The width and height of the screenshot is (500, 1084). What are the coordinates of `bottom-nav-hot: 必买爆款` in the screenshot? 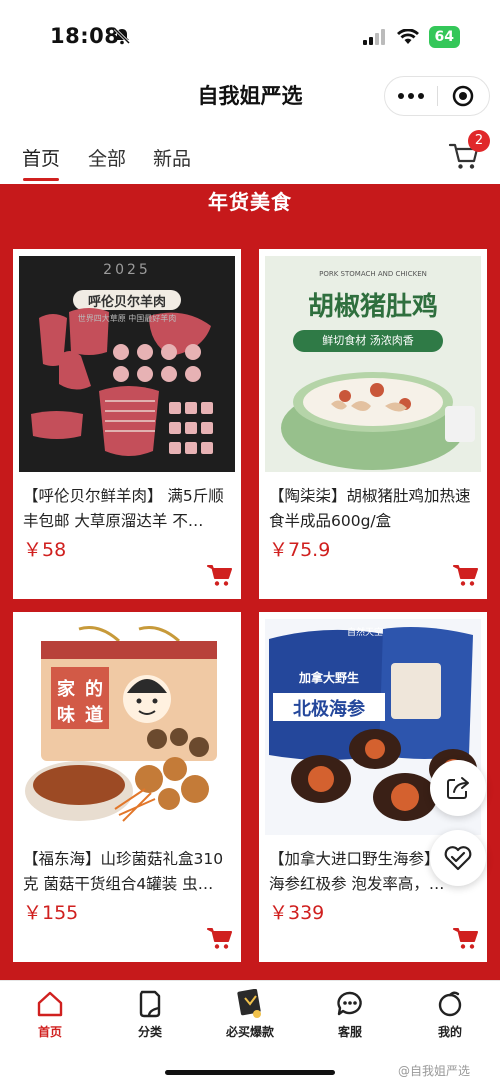 It's located at (250, 1014).